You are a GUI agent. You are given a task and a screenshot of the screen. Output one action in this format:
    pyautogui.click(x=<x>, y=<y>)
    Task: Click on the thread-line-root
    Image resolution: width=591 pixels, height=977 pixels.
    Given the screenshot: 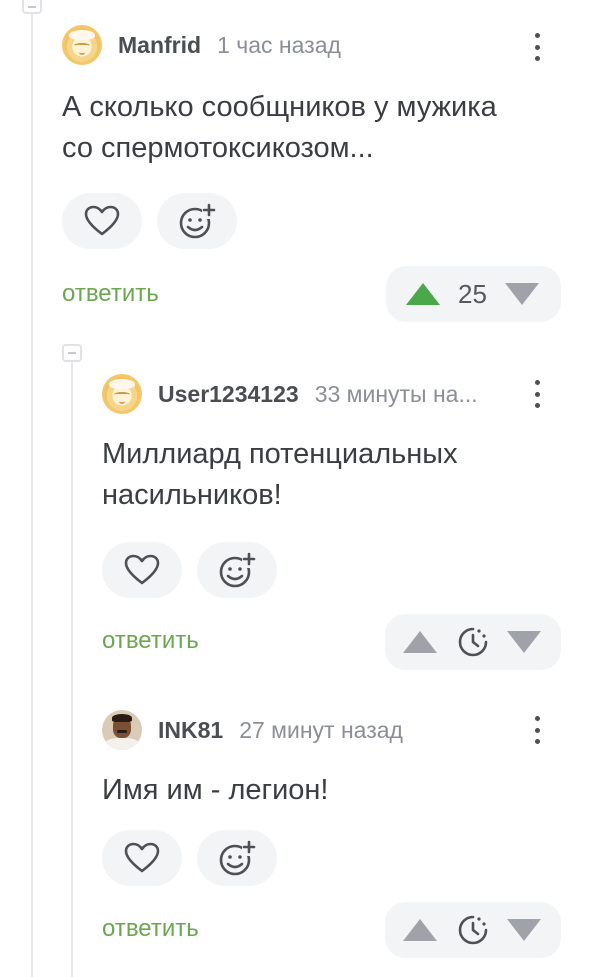 What is the action you would take?
    pyautogui.click(x=32, y=488)
    